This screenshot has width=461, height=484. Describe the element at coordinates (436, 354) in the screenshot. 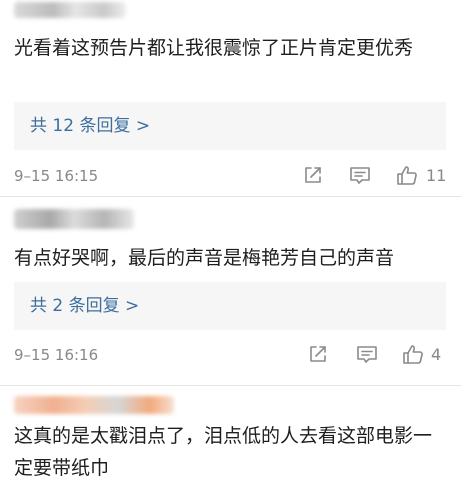

I see `like-count: 4` at that location.